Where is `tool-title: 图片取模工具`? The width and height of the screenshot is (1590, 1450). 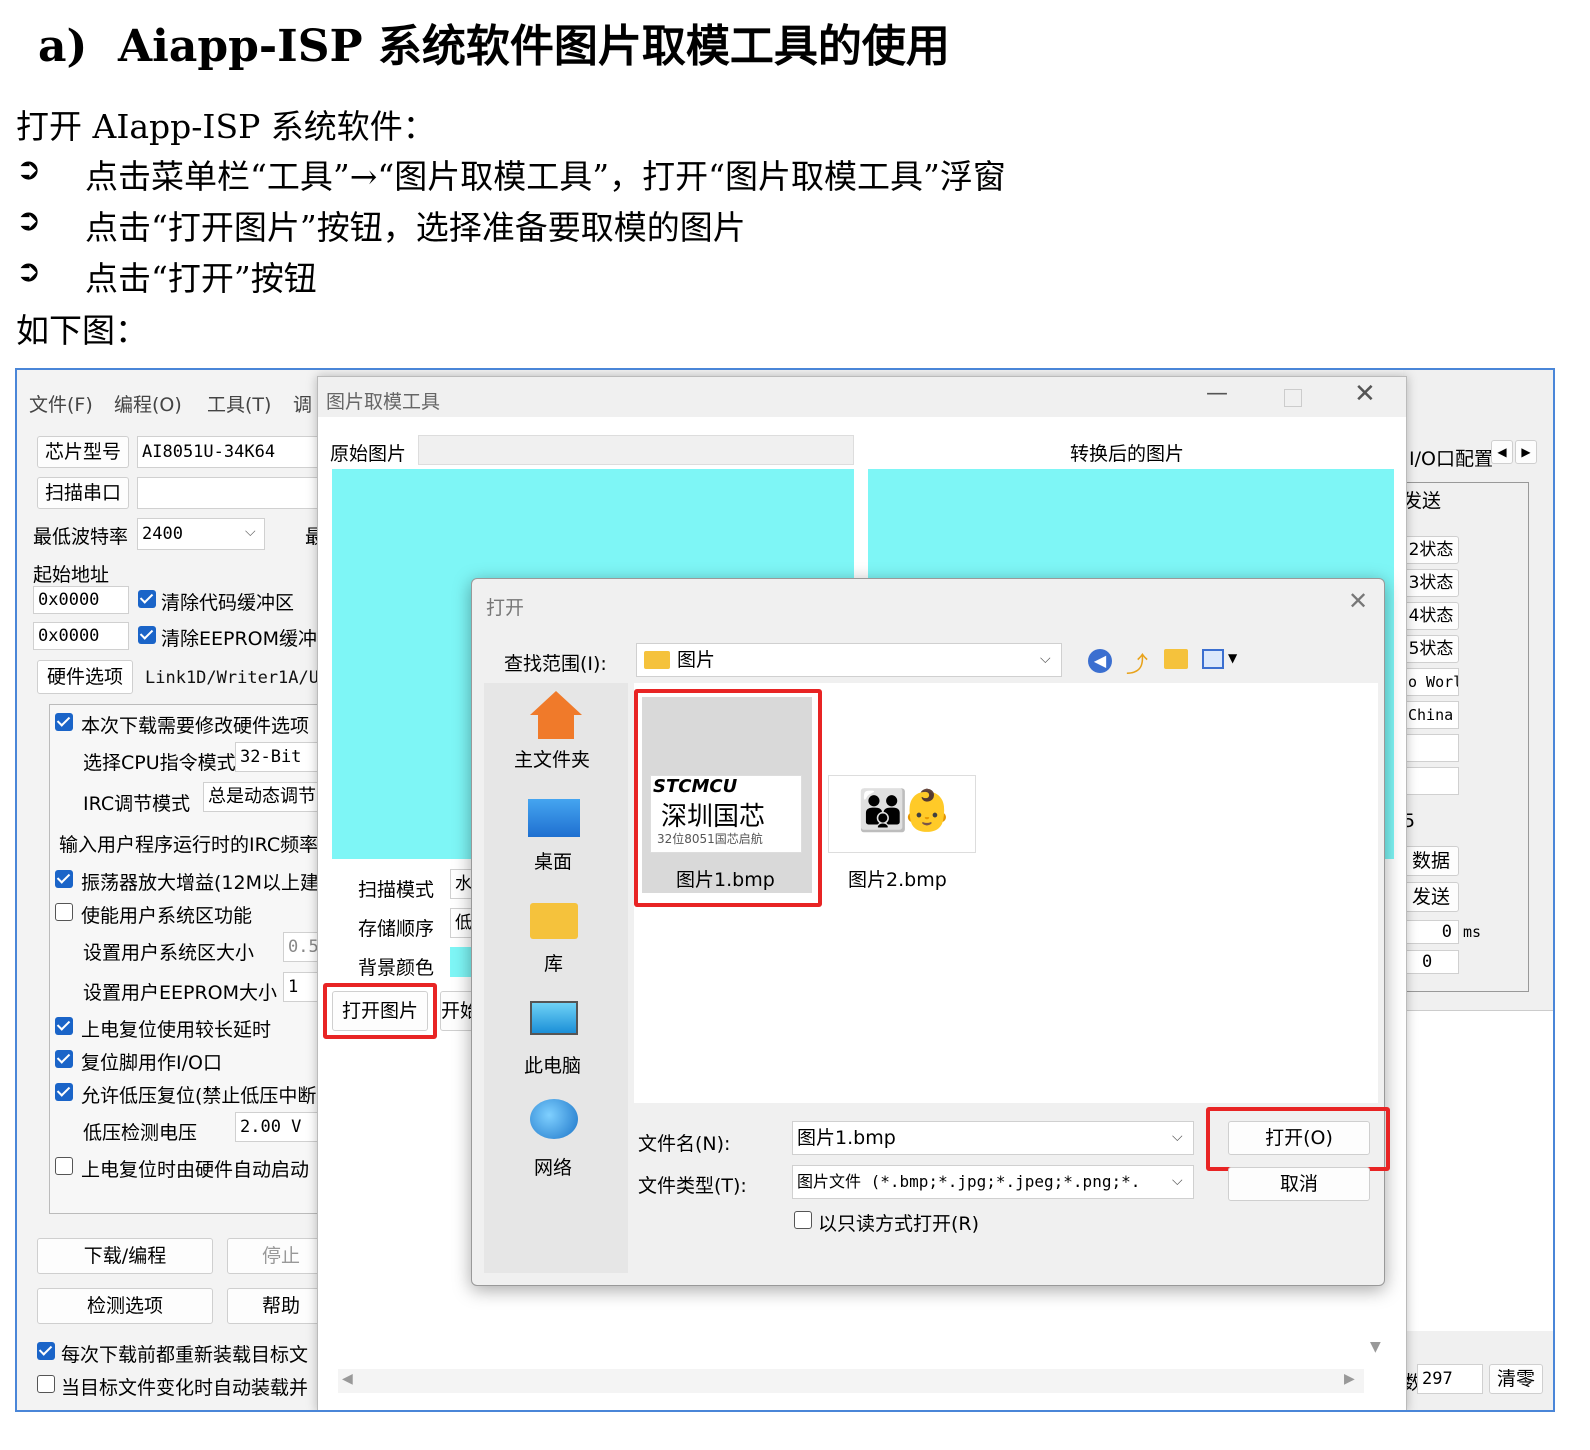 tool-title: 图片取模工具 is located at coordinates (383, 402).